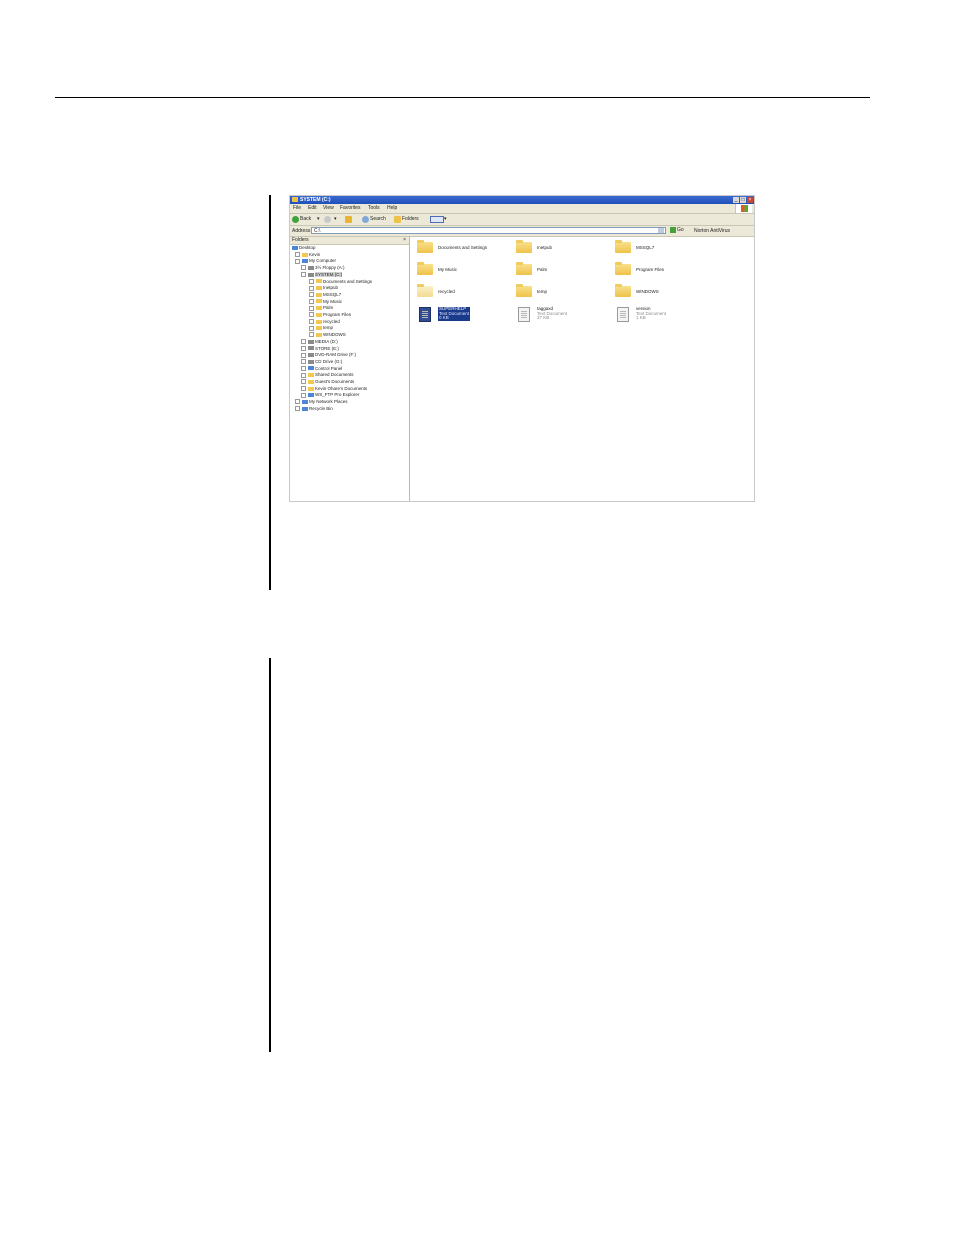 Image resolution: width=954 pixels, height=1235 pixels. Describe the element at coordinates (374, 219) in the screenshot. I see `search-button: Search` at that location.